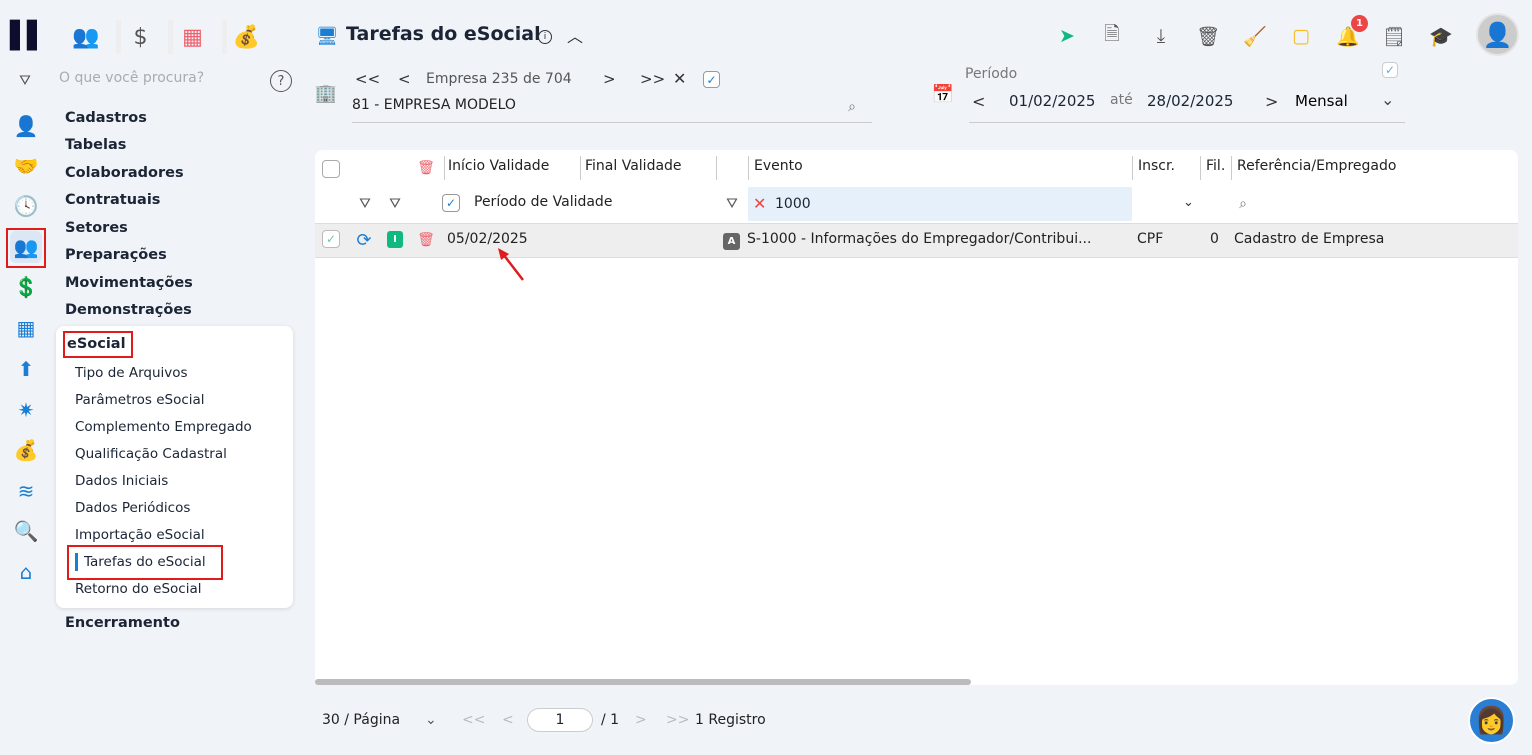 The width and height of the screenshot is (1532, 755). What do you see at coordinates (1321, 101) in the screenshot?
I see `period-mode-select: Mensal` at bounding box center [1321, 101].